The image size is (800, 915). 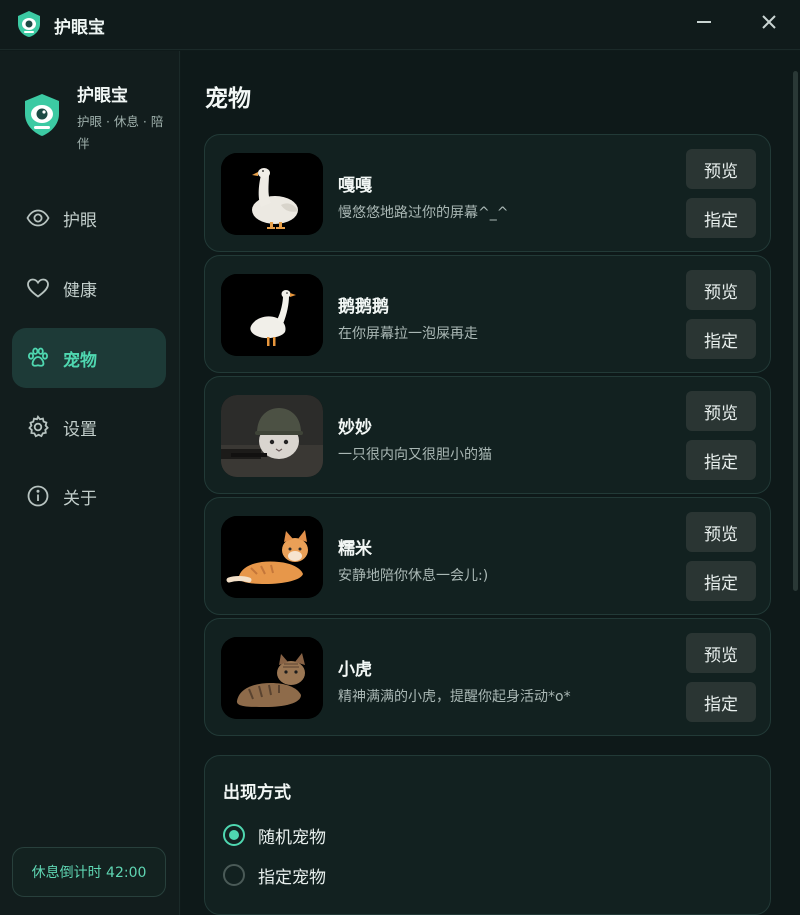 What do you see at coordinates (487, 677) in the screenshot?
I see `pet-card-xiaohu: 小虎 精神满满的小虎，提醒你起身活动*o* 预览 指定` at bounding box center [487, 677].